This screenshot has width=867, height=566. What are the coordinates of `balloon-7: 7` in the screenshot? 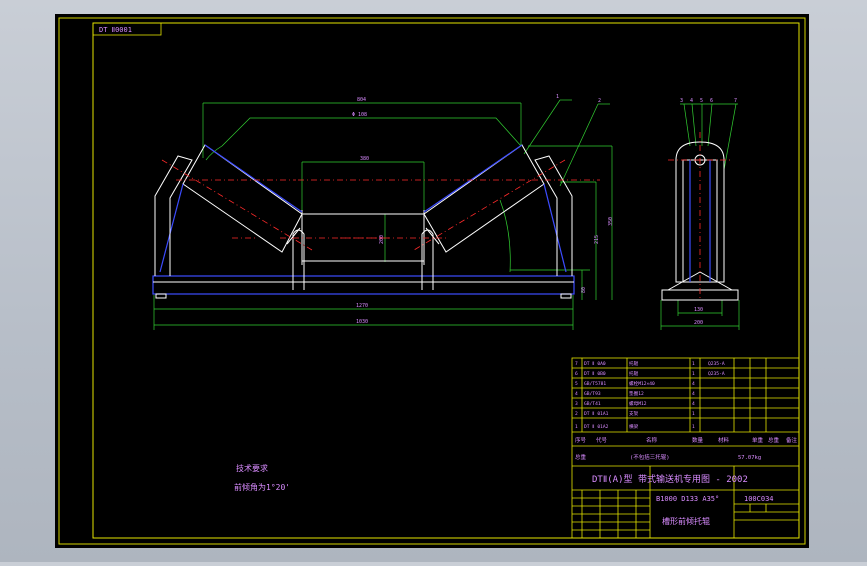 It's located at (735, 101).